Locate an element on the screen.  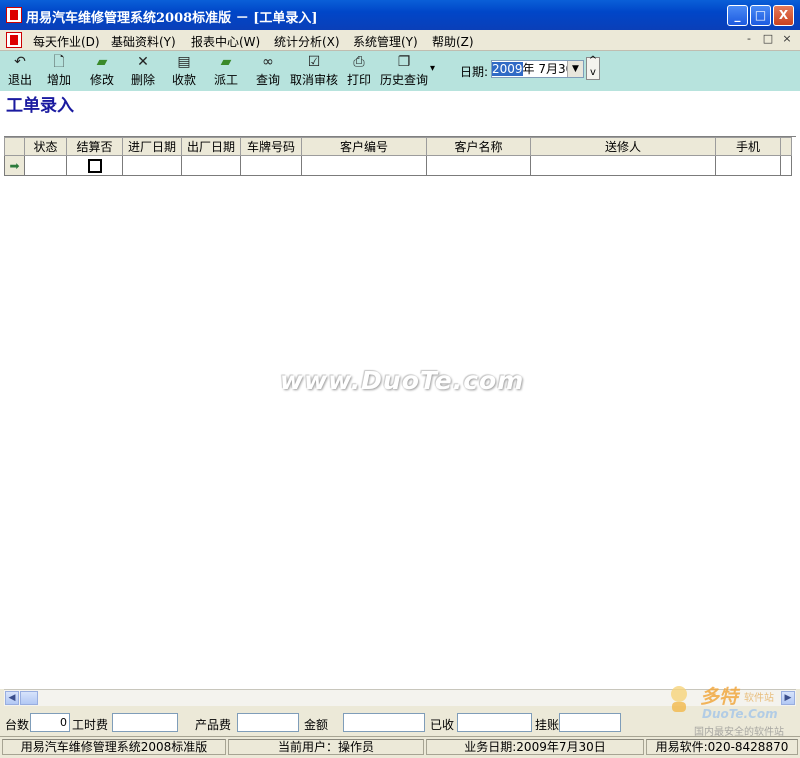
page-title: 工单录入 is located at coordinates (40, 106).